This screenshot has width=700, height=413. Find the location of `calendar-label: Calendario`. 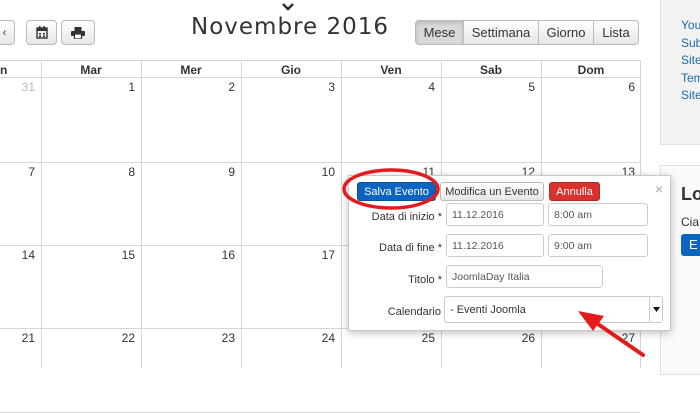

calendar-label: Calendario is located at coordinates (414, 312).